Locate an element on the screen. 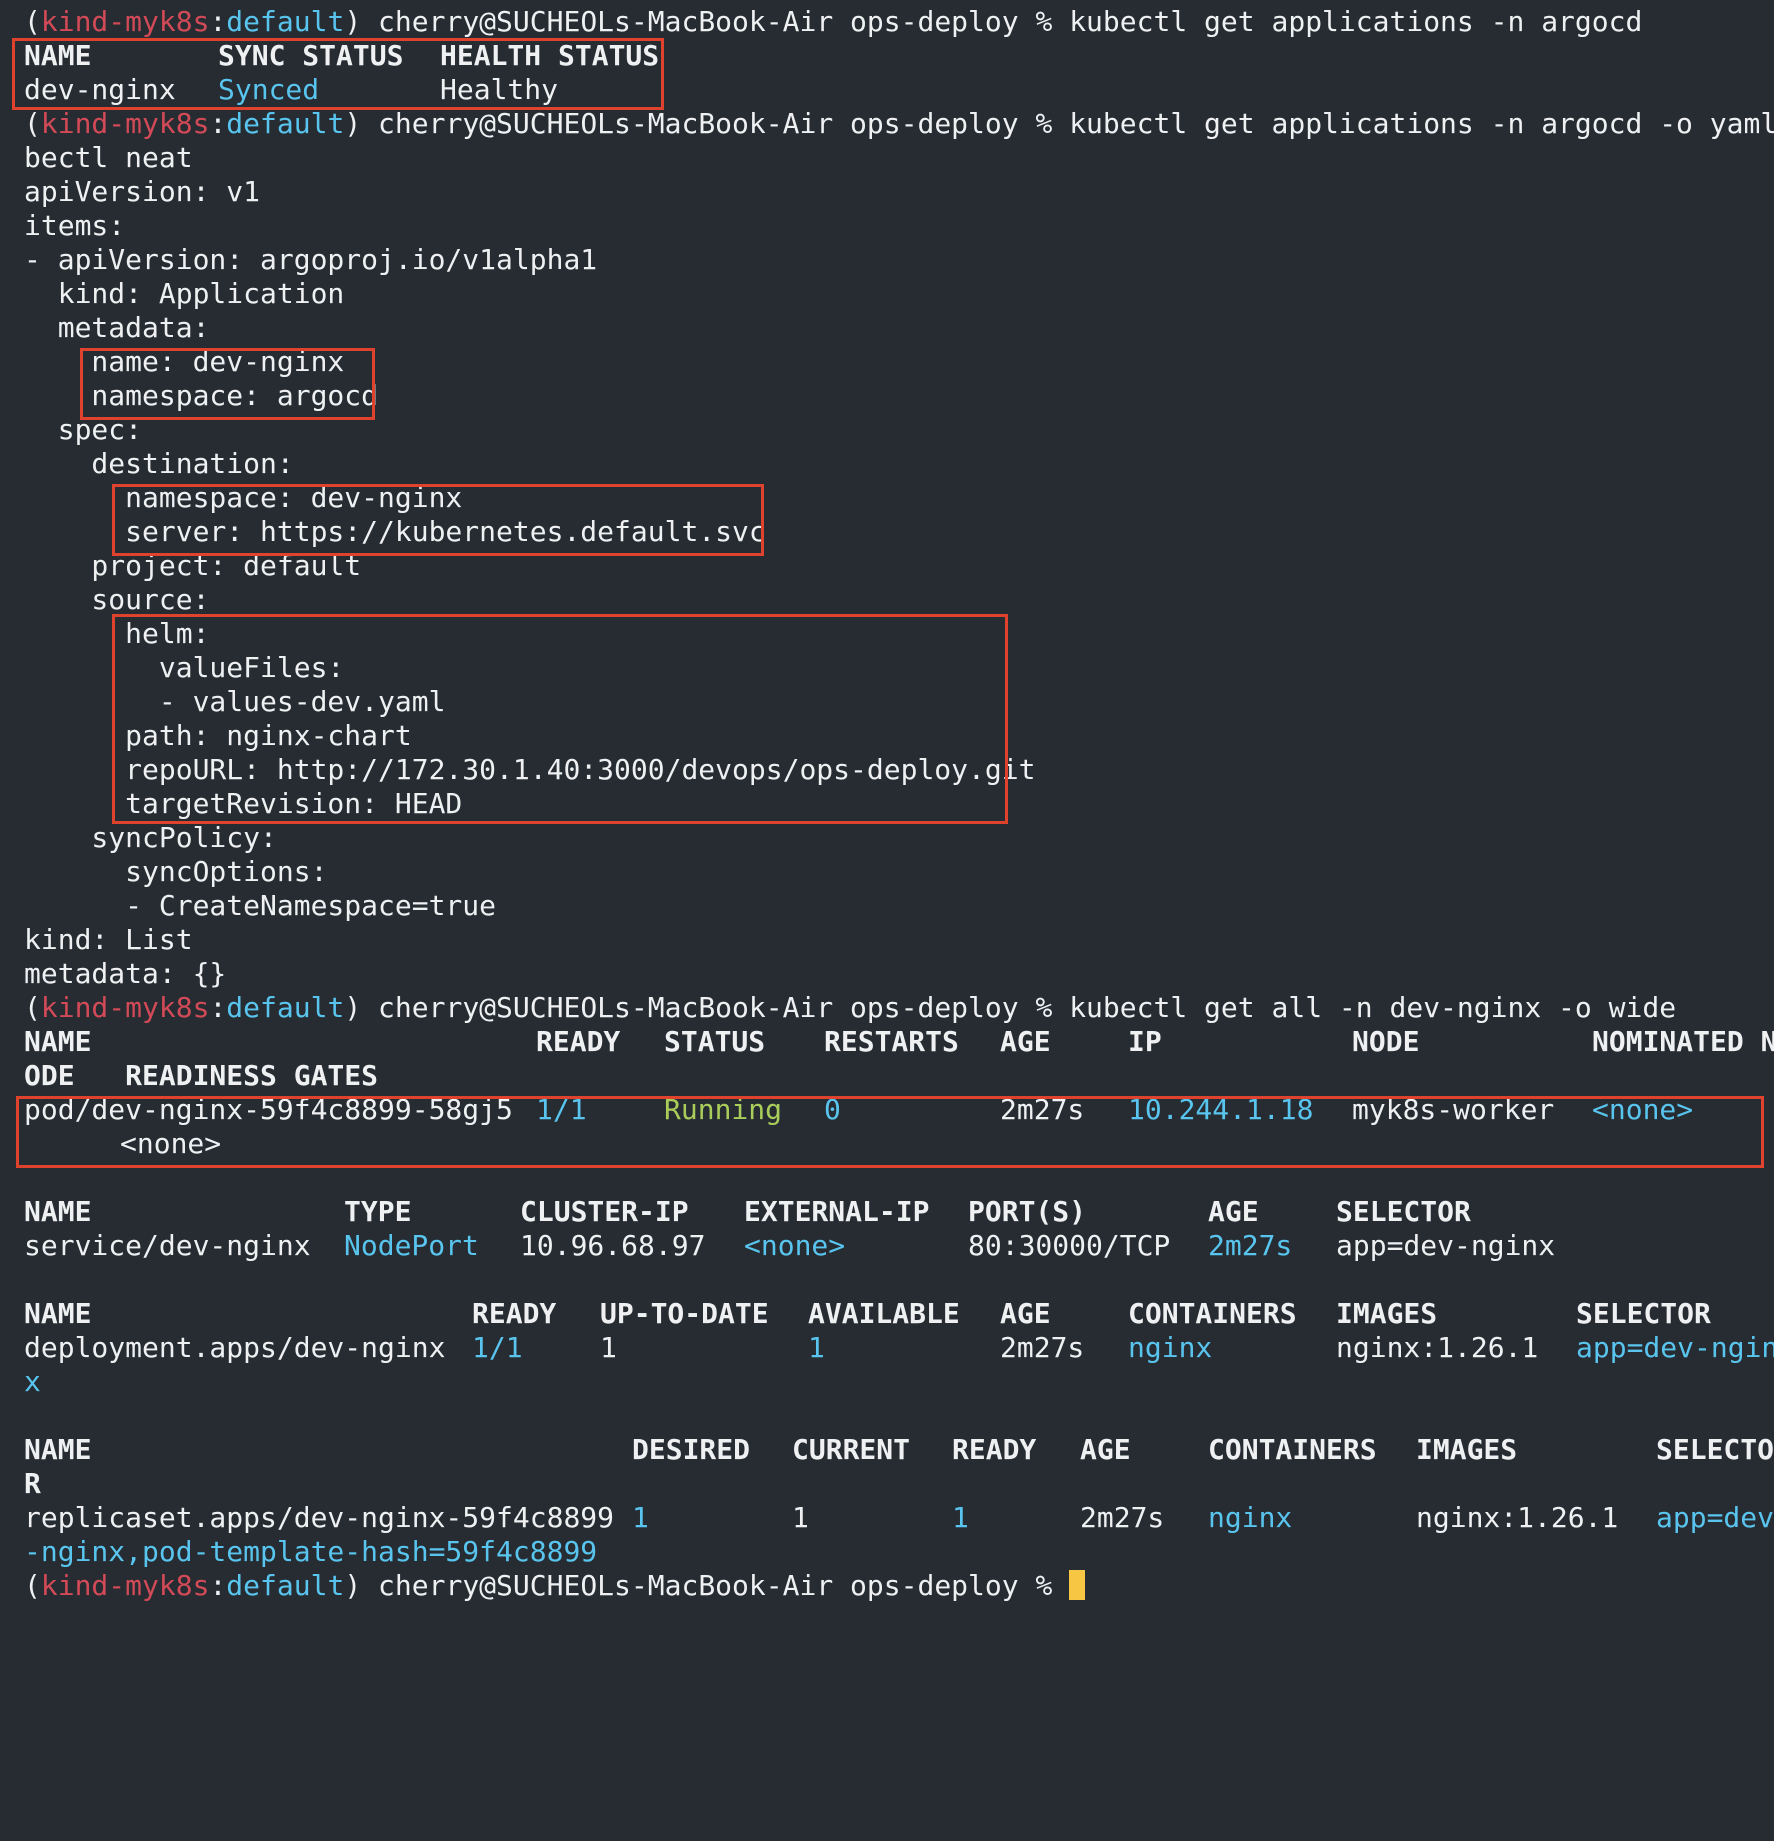  deployment-containers: nginx is located at coordinates (1170, 1347).